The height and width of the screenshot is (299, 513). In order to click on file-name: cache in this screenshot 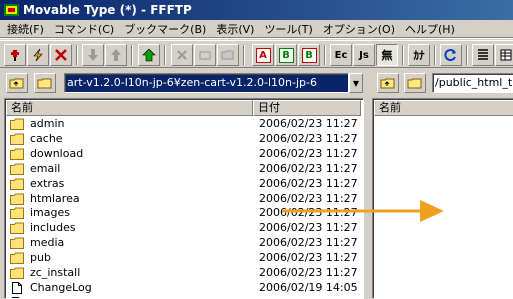, I will do `click(46, 138)`.